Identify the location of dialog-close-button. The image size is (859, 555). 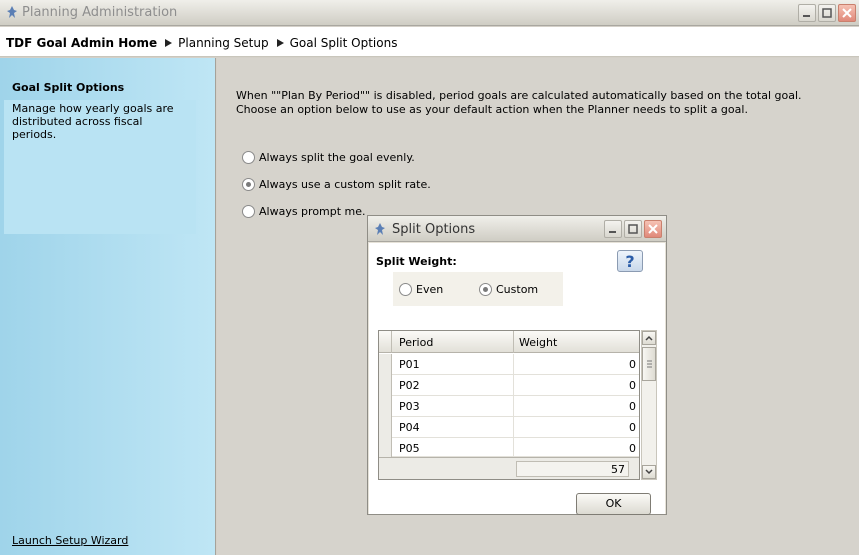
(653, 229).